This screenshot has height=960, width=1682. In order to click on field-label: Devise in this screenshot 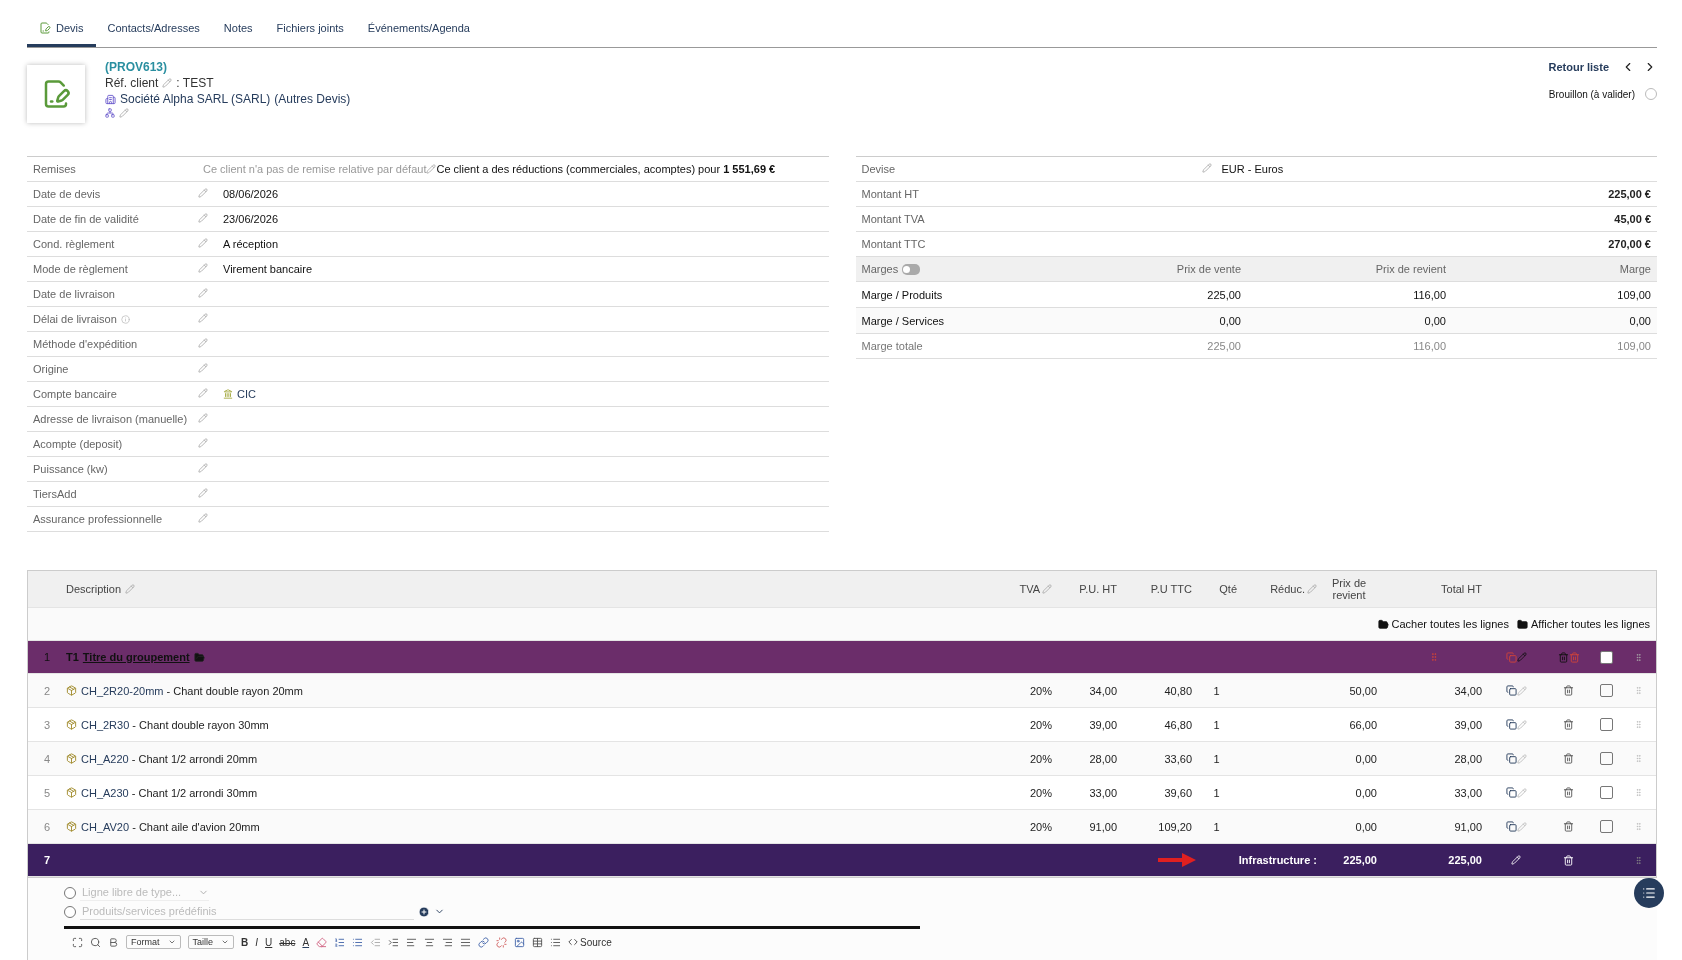, I will do `click(878, 169)`.